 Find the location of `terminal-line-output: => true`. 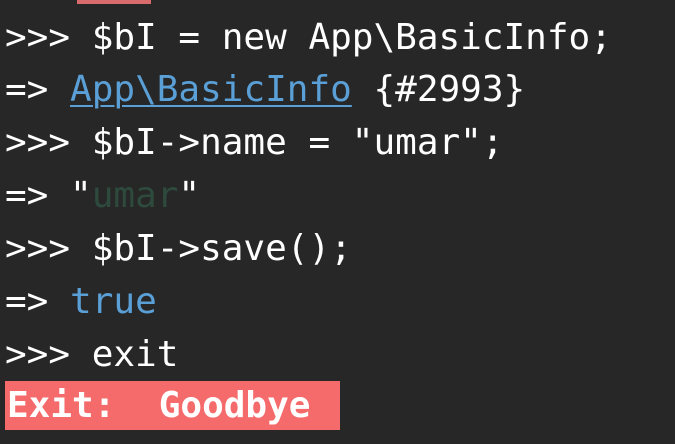

terminal-line-output: => true is located at coordinates (81, 302).